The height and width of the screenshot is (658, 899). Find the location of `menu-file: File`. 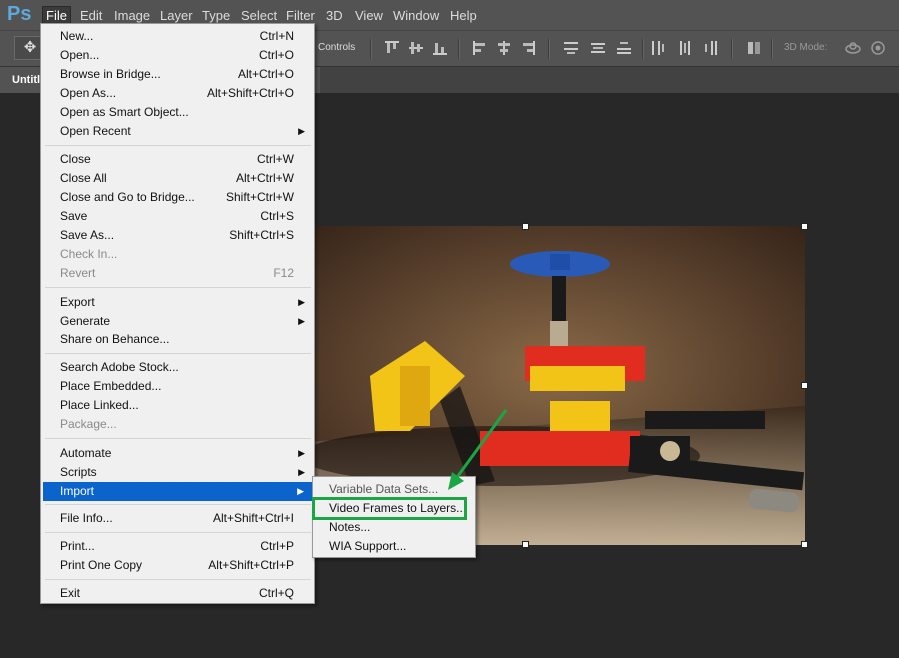

menu-file: File is located at coordinates (56, 15).